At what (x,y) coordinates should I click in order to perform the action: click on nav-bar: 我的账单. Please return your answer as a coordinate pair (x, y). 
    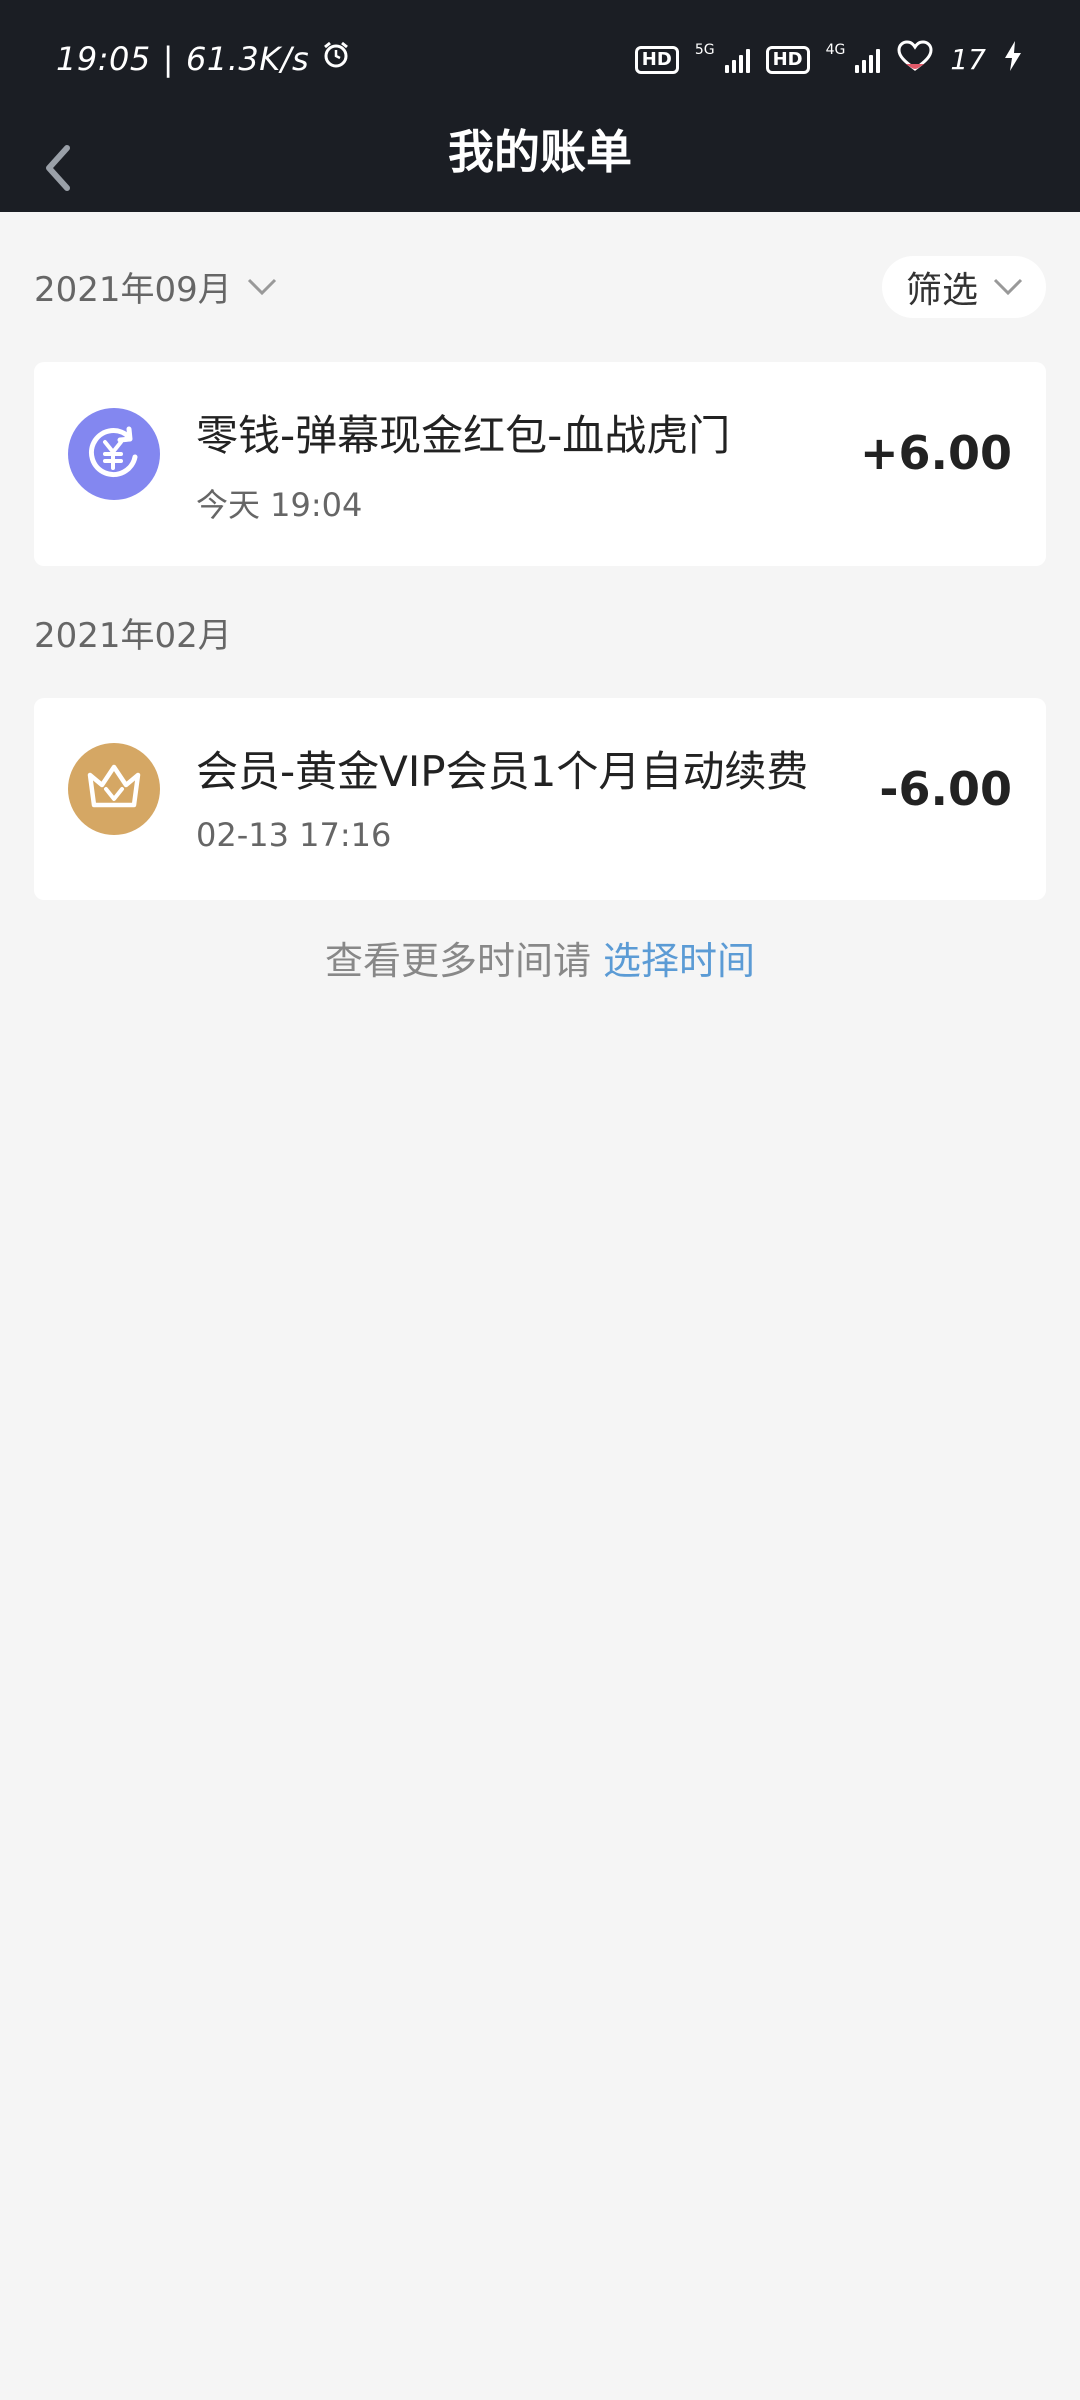
    Looking at the image, I should click on (540, 167).